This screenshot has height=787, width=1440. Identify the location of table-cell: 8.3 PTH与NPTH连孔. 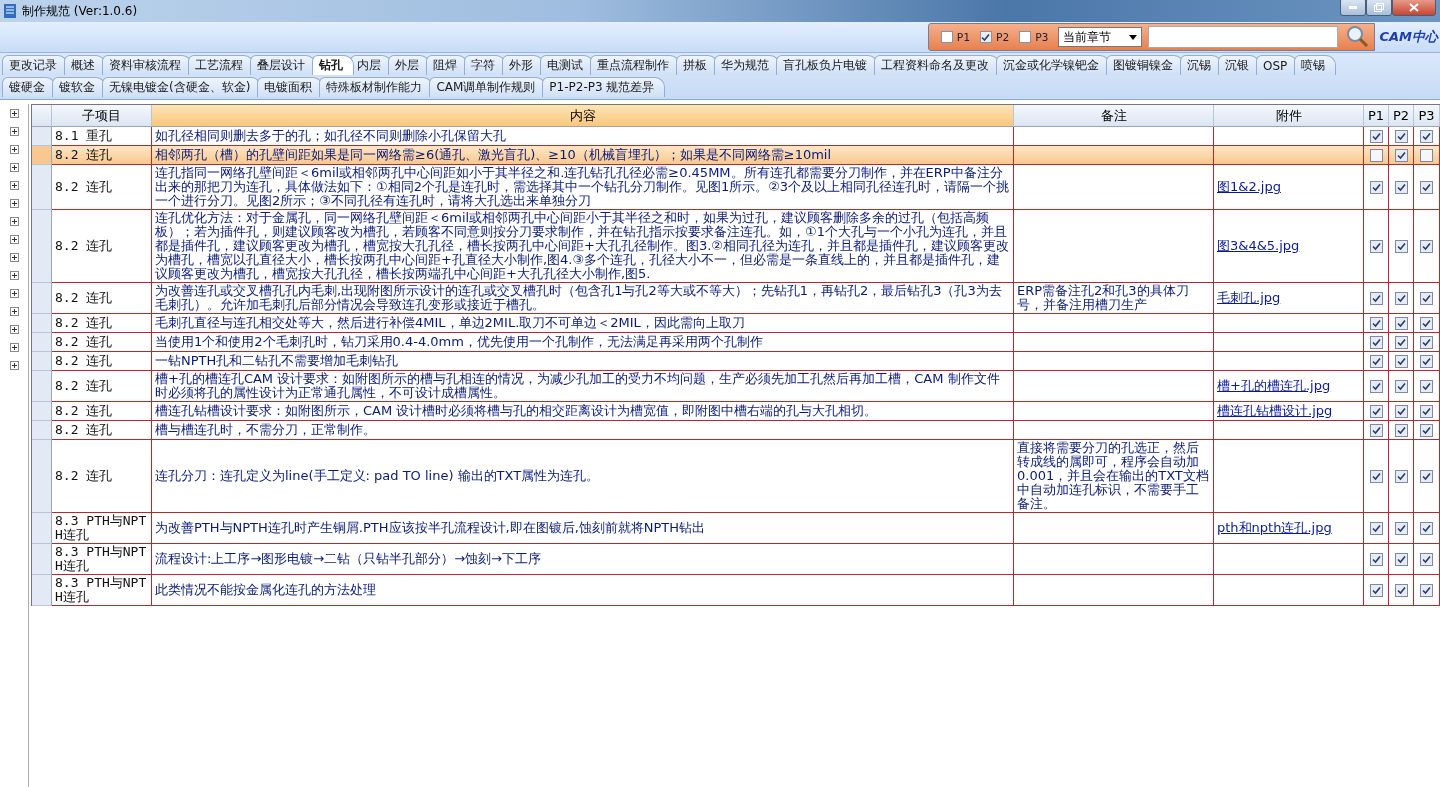
(102, 528).